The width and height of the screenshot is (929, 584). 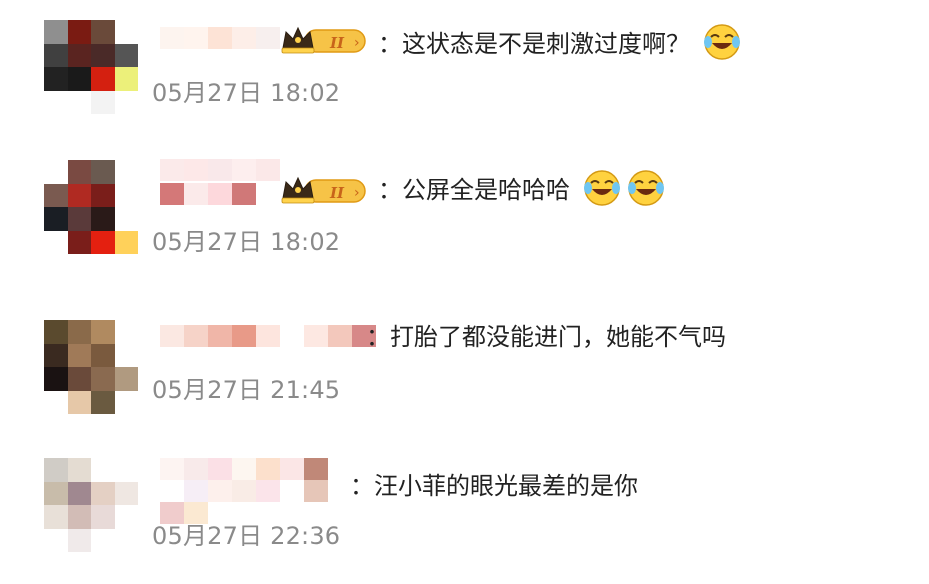 What do you see at coordinates (546, 337) in the screenshot?
I see `comment-text: ：打胎了都没能进门，她能不气吗` at bounding box center [546, 337].